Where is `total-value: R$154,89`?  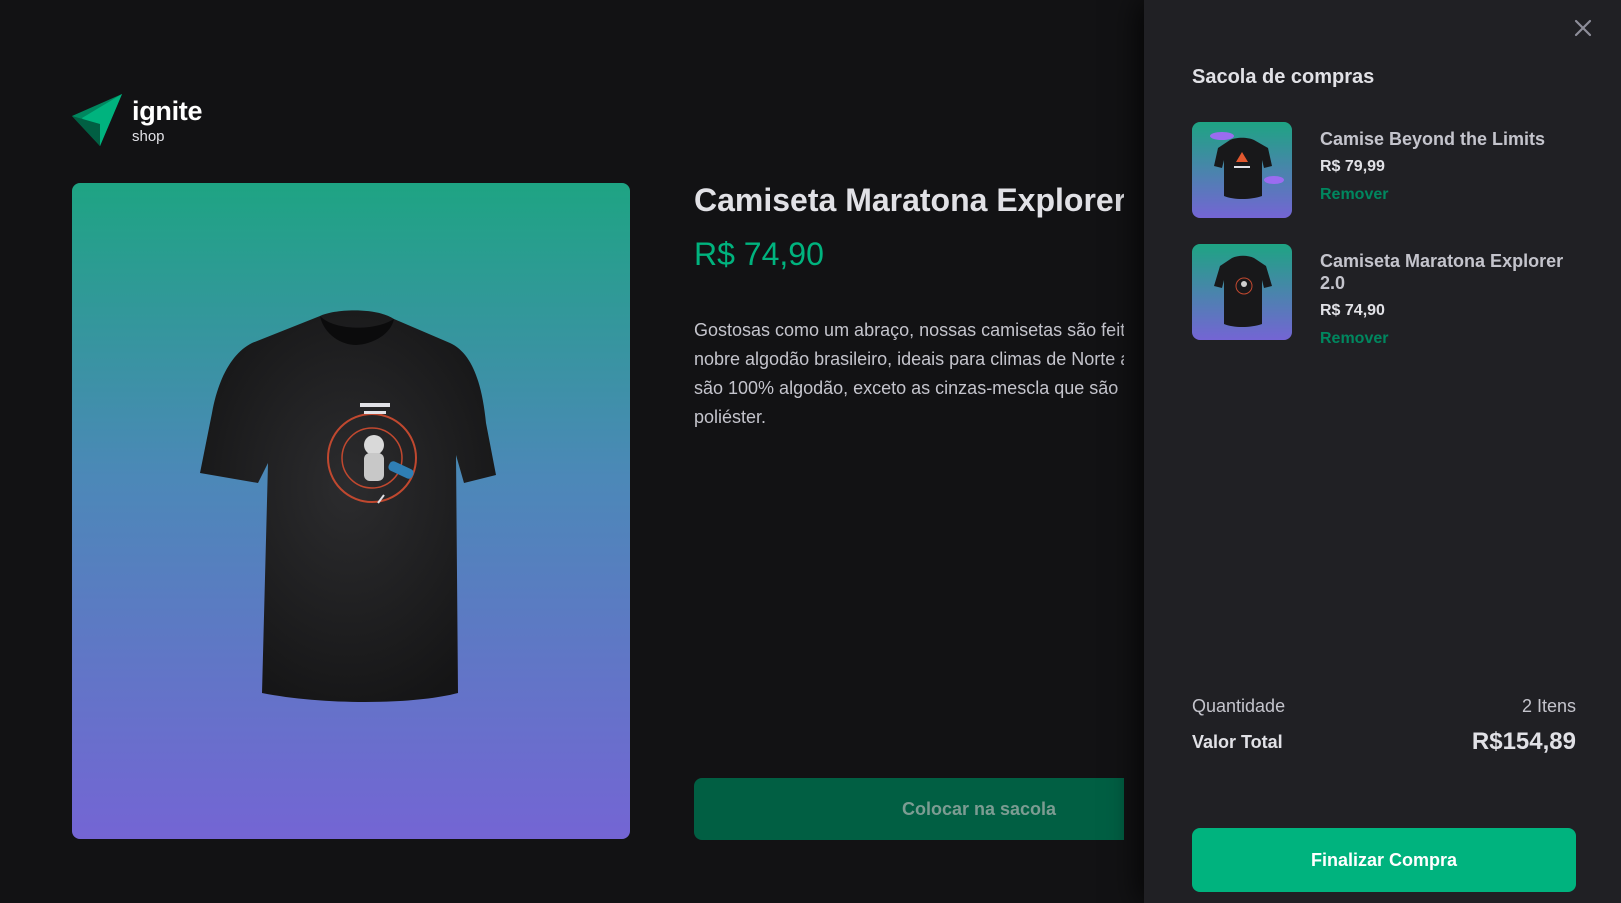
total-value: R$154,89 is located at coordinates (1523, 741).